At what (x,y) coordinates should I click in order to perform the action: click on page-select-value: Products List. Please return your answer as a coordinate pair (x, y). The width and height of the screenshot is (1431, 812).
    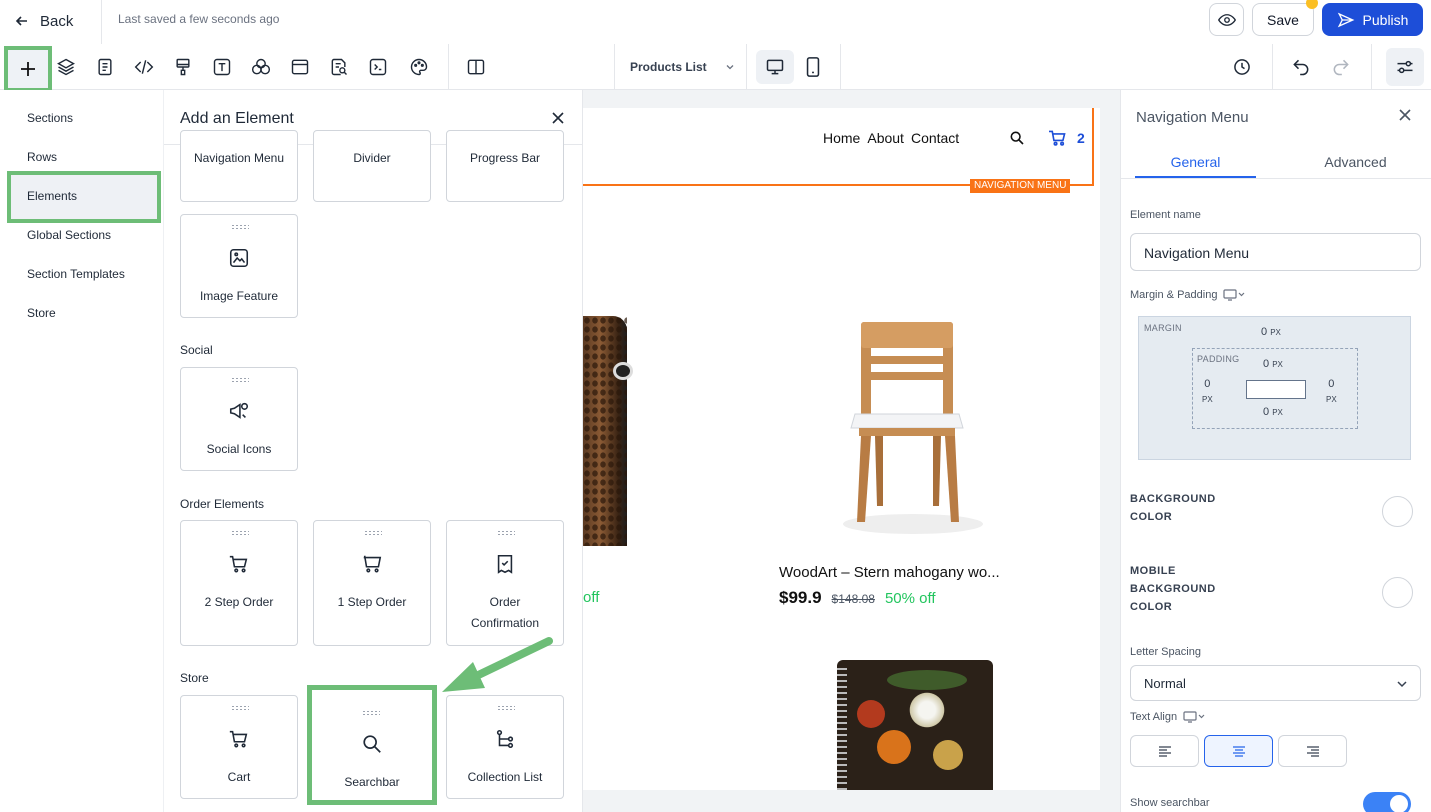
    Looking at the image, I should click on (668, 67).